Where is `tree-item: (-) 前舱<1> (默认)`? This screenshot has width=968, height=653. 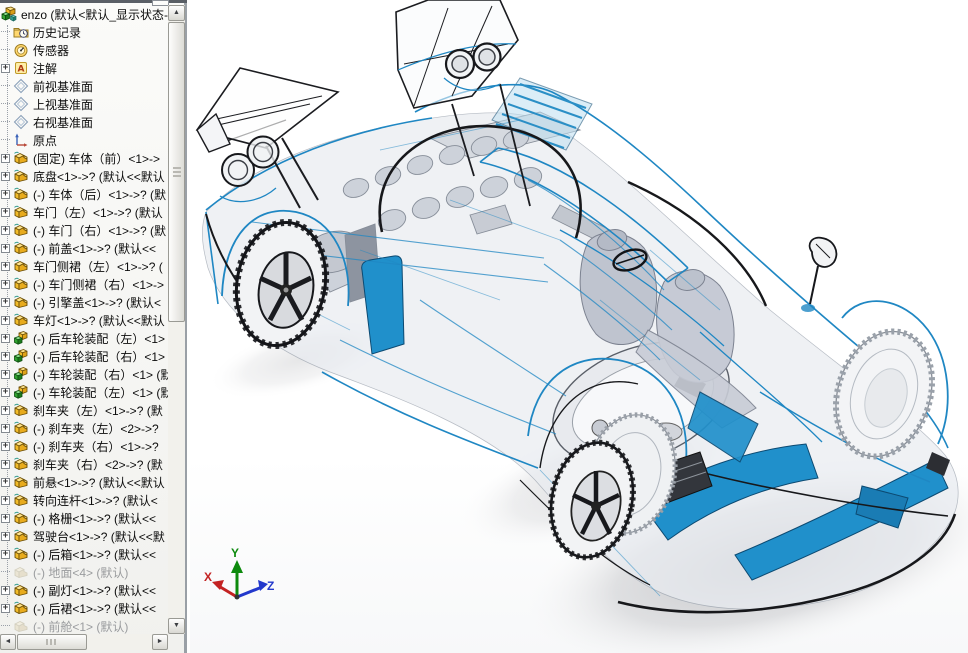 tree-item: (-) 前舱<1> (默认) is located at coordinates (84, 625).